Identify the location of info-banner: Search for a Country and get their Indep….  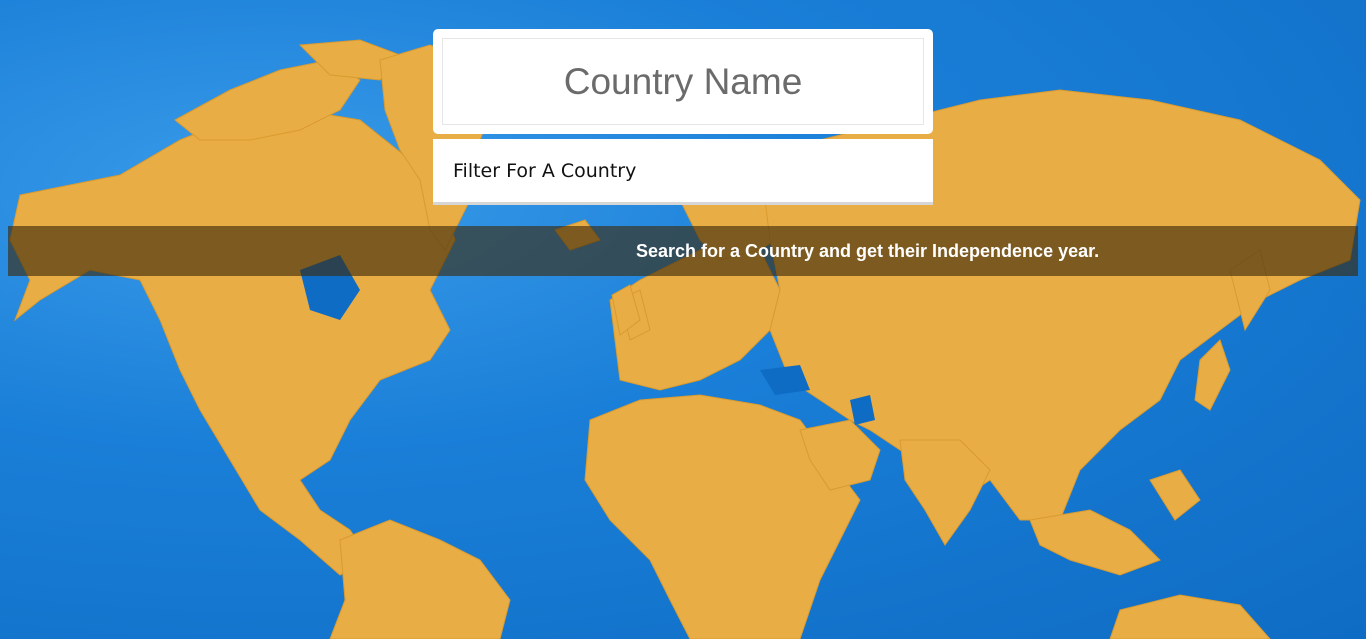
(683, 251).